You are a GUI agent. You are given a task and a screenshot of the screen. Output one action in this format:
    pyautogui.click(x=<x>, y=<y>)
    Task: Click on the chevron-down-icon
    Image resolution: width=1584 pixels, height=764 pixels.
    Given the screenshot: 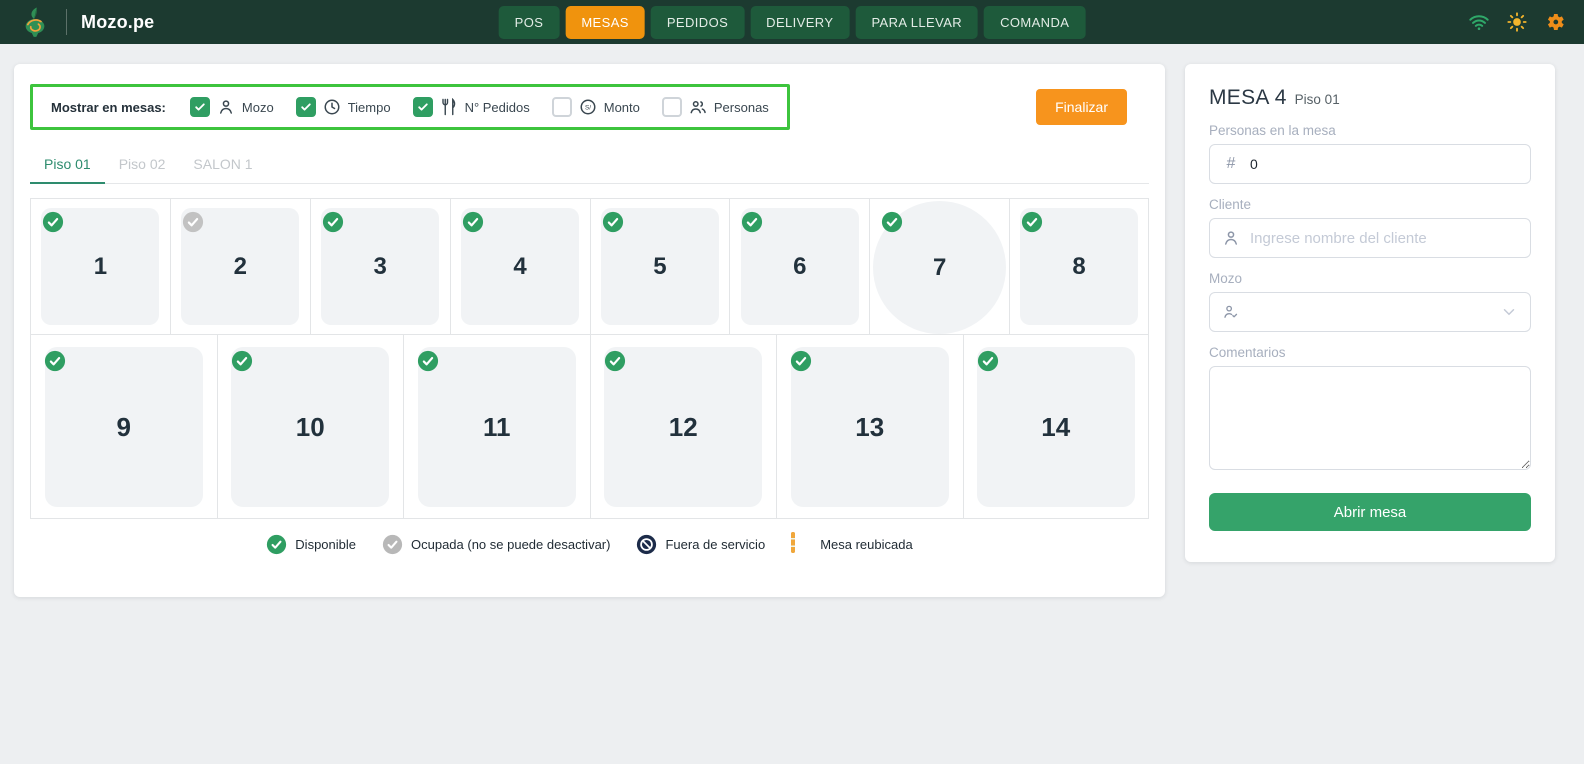 What is the action you would take?
    pyautogui.click(x=1509, y=312)
    